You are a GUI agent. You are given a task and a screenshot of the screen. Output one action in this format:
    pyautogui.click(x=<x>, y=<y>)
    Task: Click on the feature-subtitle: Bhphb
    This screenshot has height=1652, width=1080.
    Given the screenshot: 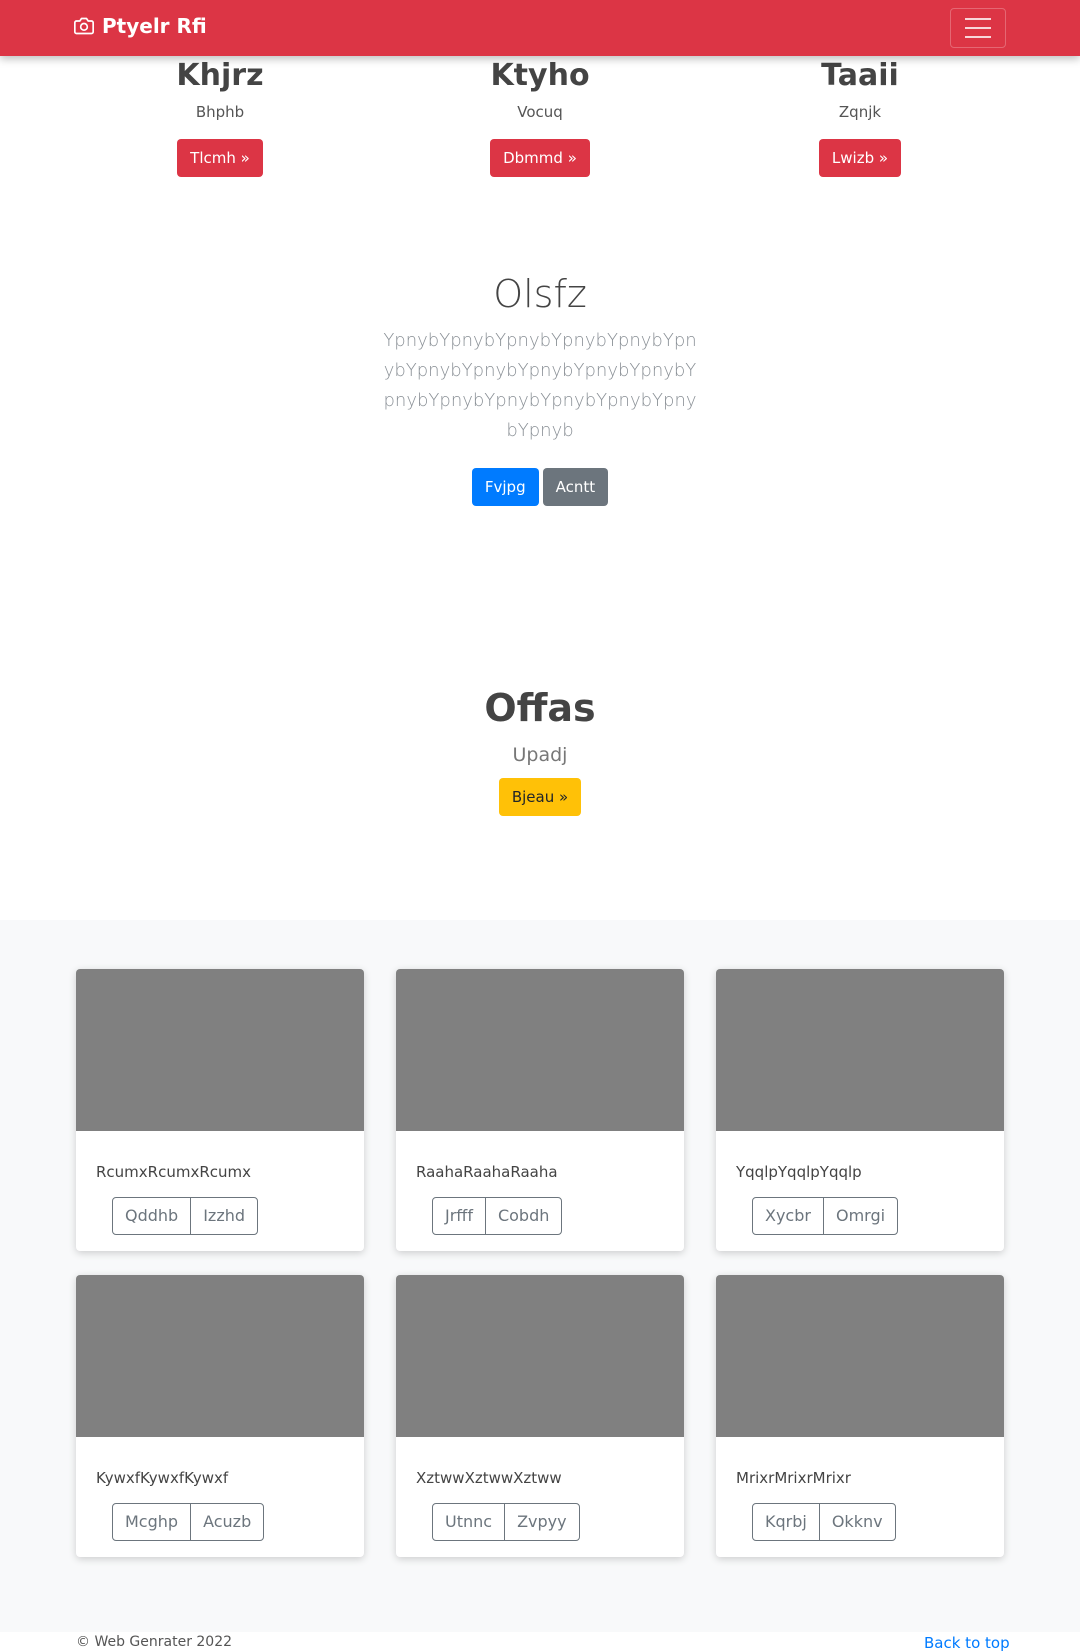 What is the action you would take?
    pyautogui.click(x=220, y=112)
    